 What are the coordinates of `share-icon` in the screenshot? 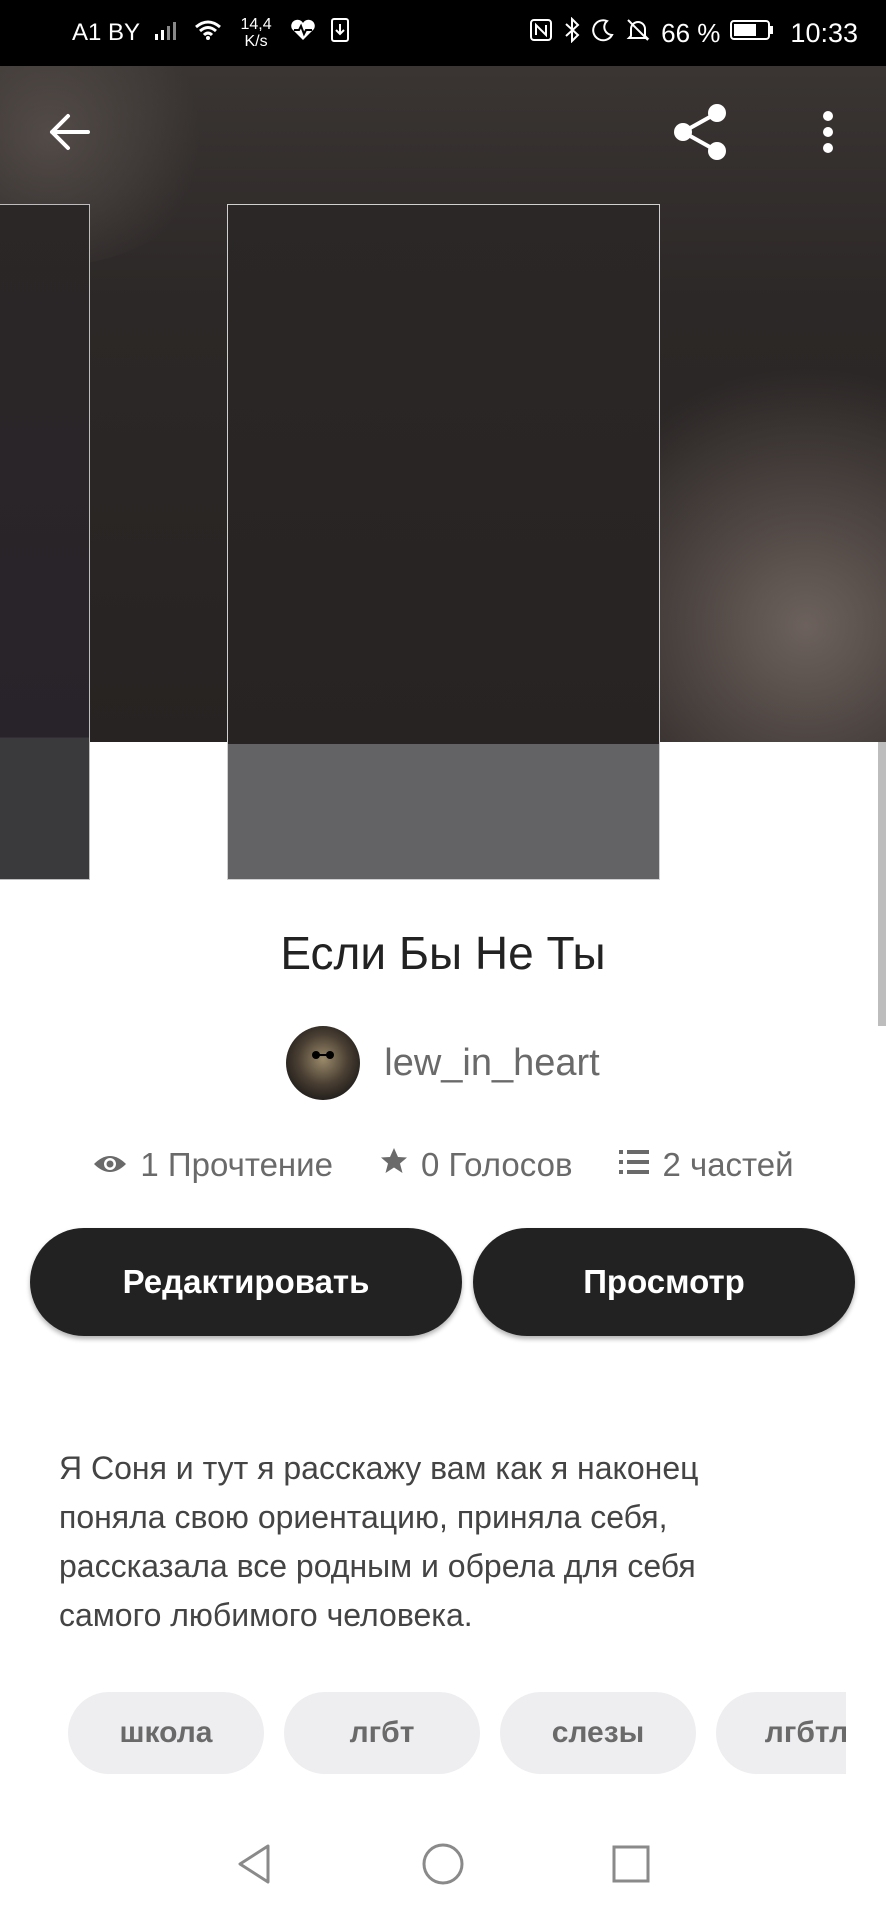 It's located at (700, 134).